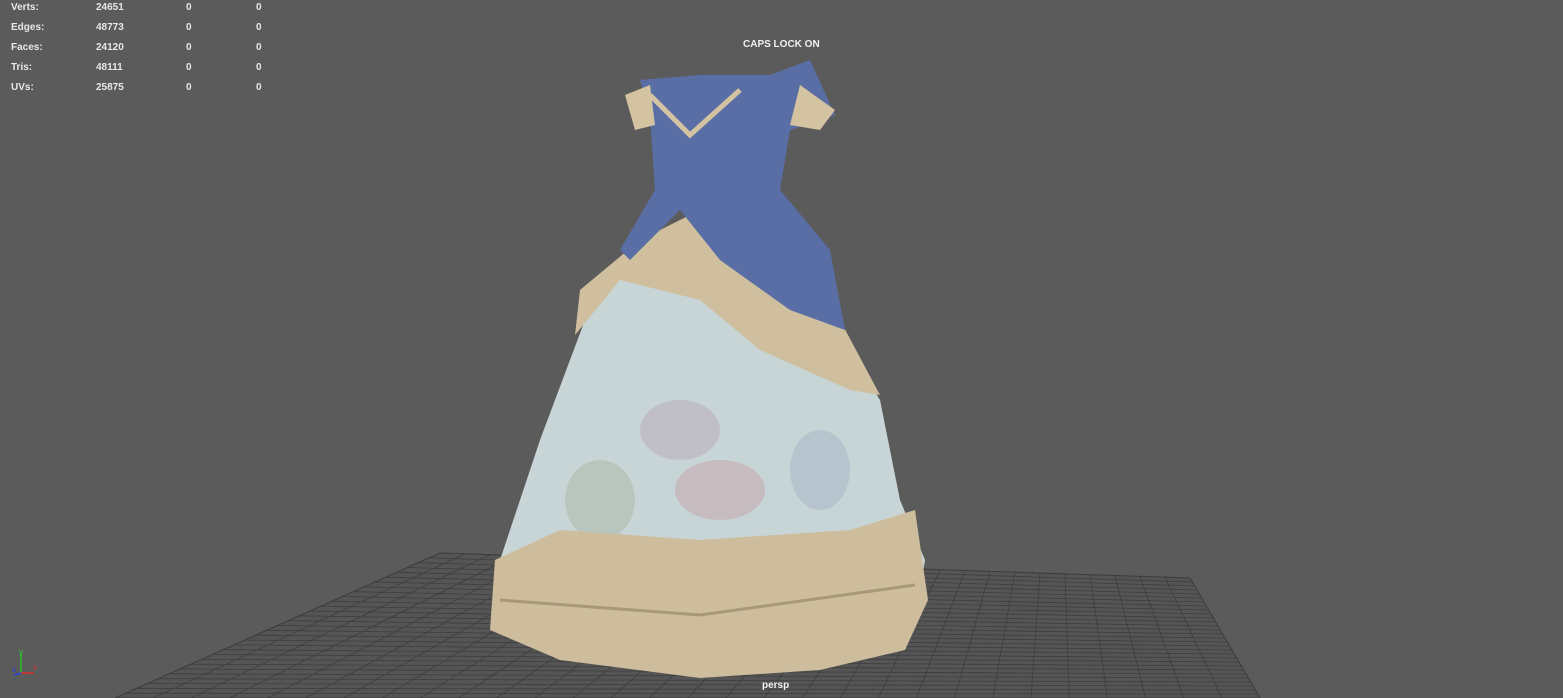 The image size is (1563, 698). What do you see at coordinates (781, 44) in the screenshot?
I see `caps-lock-indicator: CAPS LOCK ON` at bounding box center [781, 44].